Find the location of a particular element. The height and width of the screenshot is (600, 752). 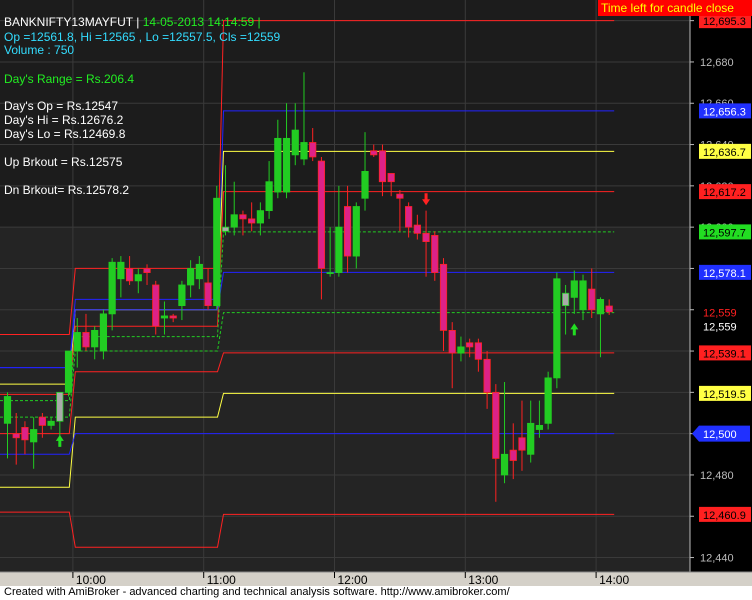

days-open-label: Day's Op = Rs.12547 is located at coordinates (61, 106).